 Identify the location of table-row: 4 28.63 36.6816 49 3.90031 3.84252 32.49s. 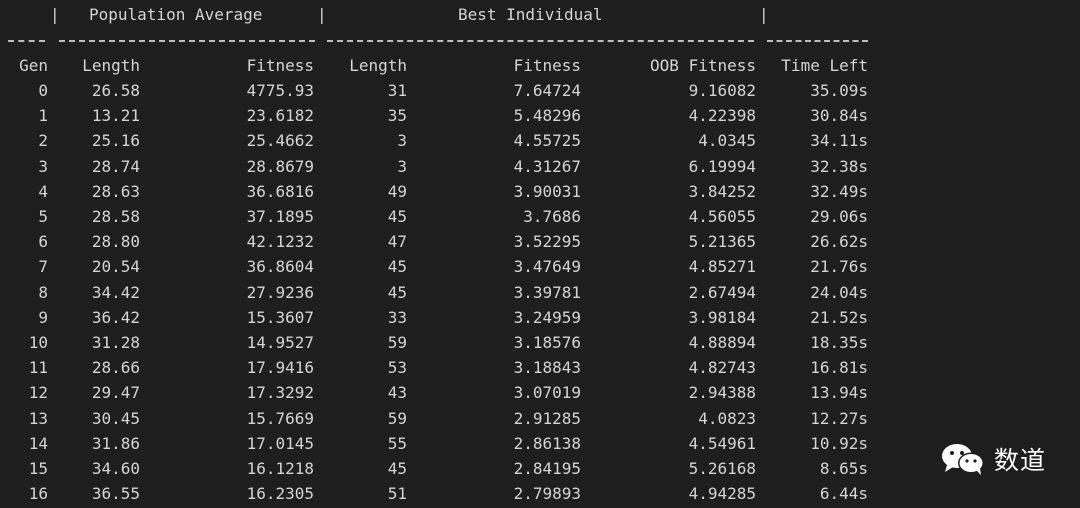
(540, 191).